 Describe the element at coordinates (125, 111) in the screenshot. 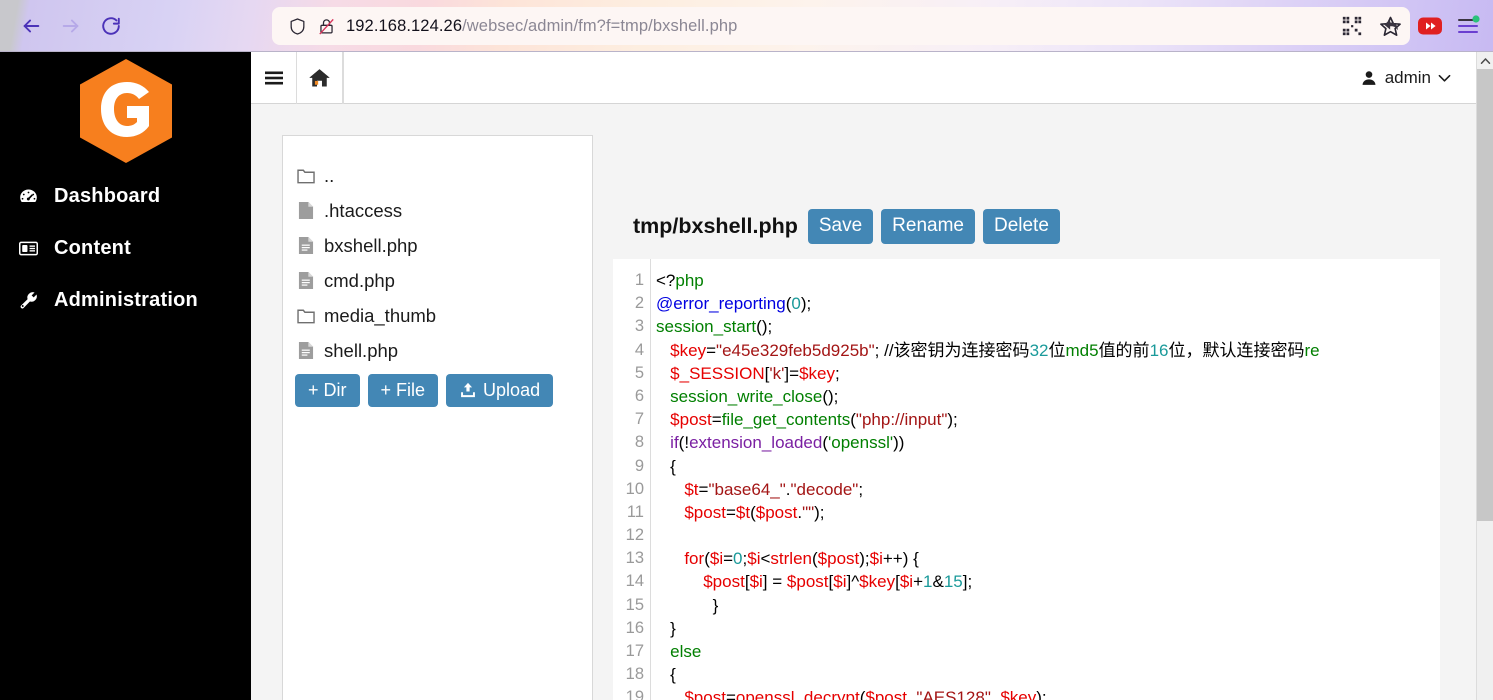

I see `app-logo` at that location.